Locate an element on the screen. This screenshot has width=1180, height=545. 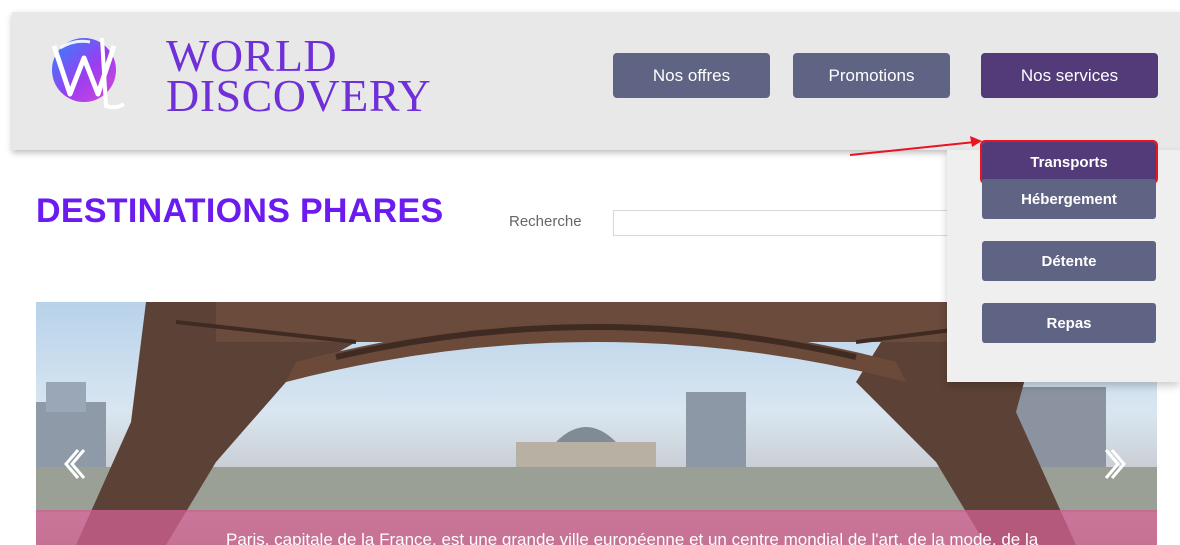
dropdown-item-detente: Détente is located at coordinates (1069, 261).